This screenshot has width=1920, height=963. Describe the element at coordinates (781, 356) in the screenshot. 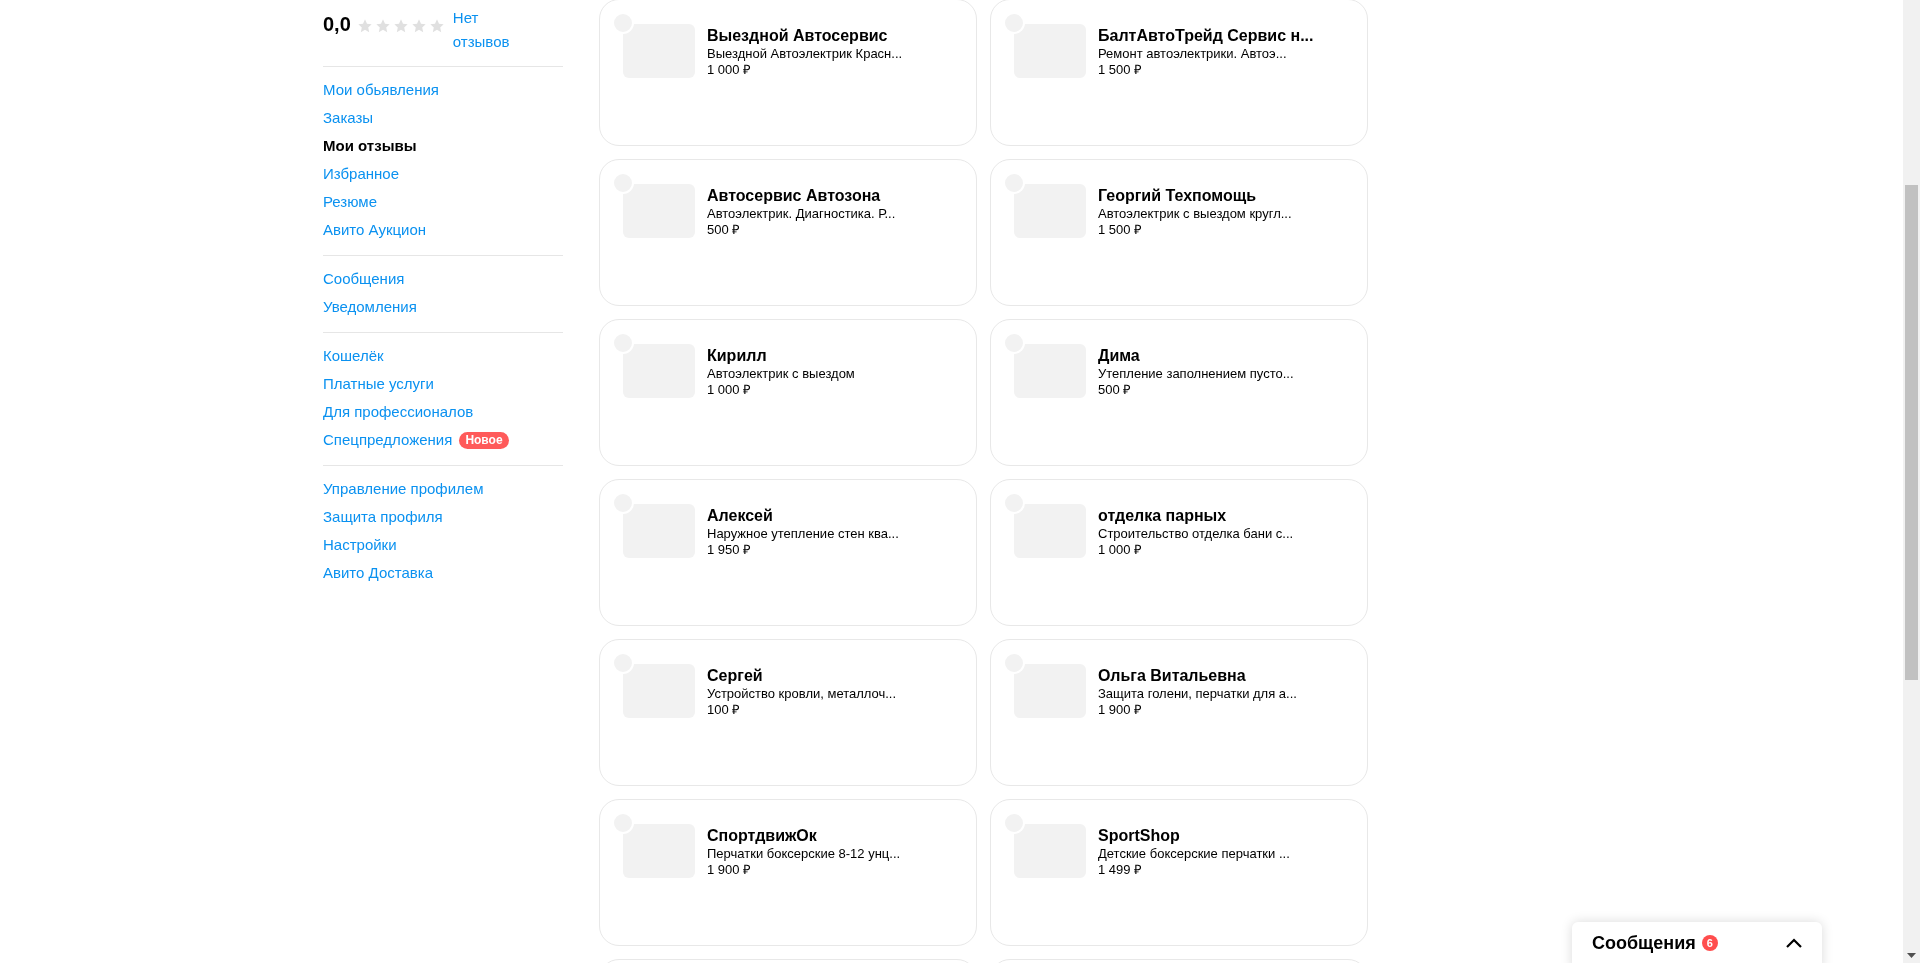

I see `listing-title: Кирилл` at that location.